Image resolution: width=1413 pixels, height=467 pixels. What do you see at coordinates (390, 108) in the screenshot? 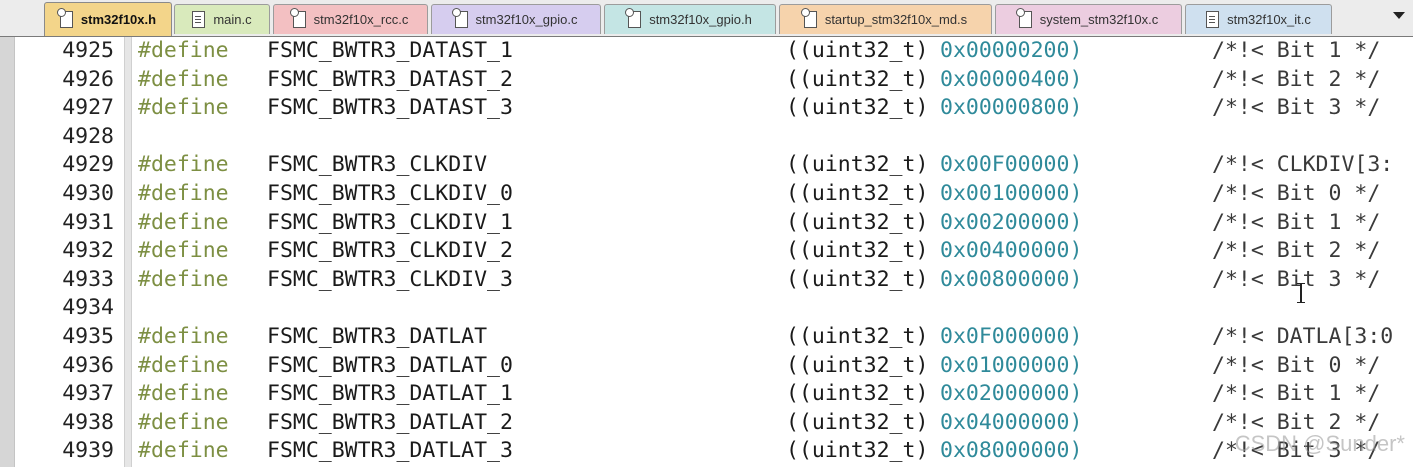
I see `macro-name: FSMC_BWTR3_DATAST_3` at bounding box center [390, 108].